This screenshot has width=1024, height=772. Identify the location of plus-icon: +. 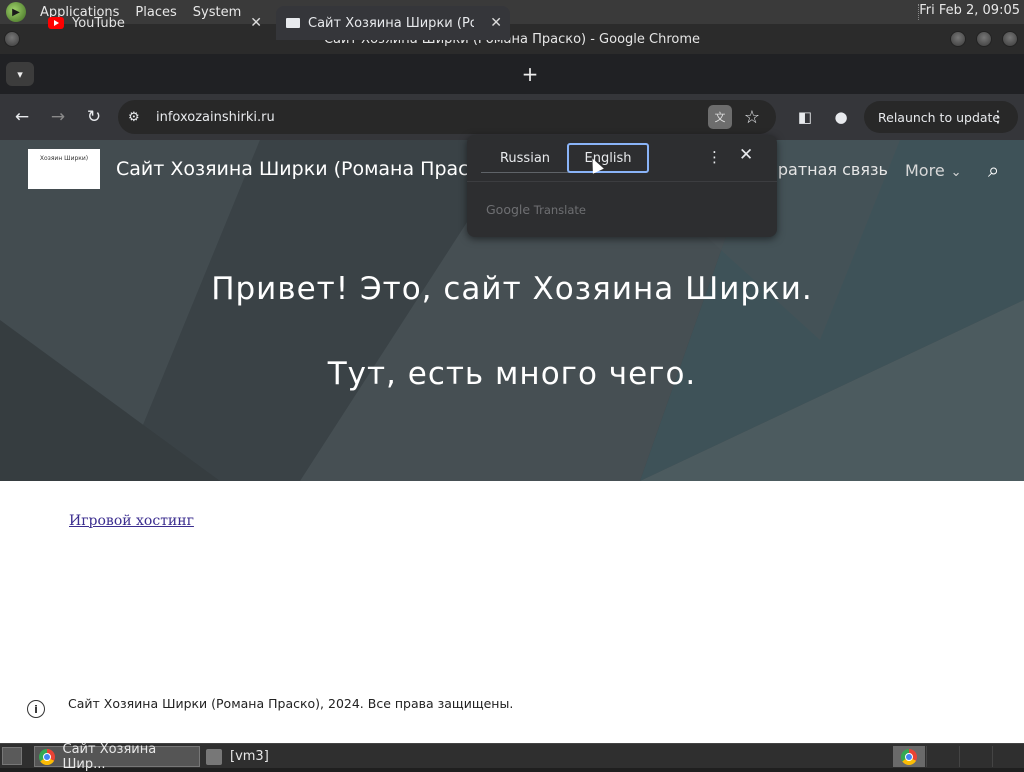
(530, 74).